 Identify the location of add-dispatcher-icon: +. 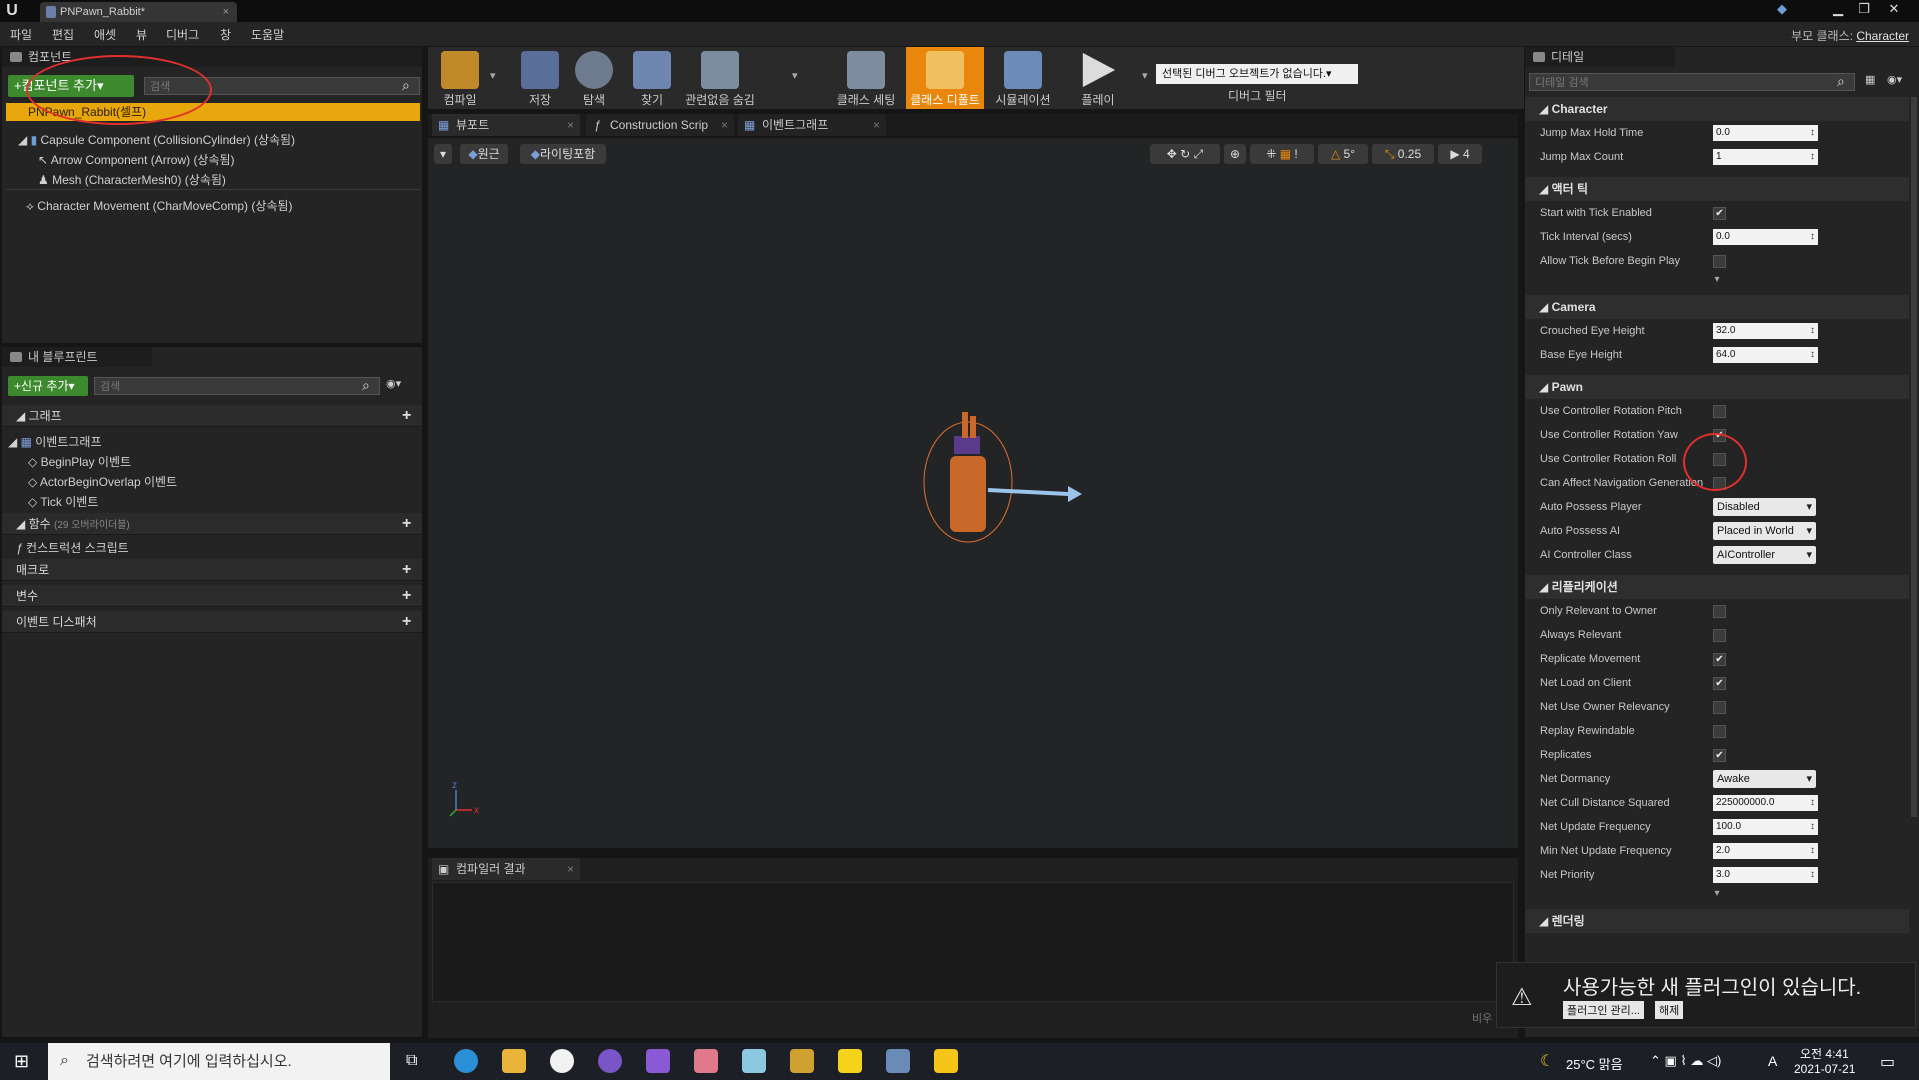
(406, 622).